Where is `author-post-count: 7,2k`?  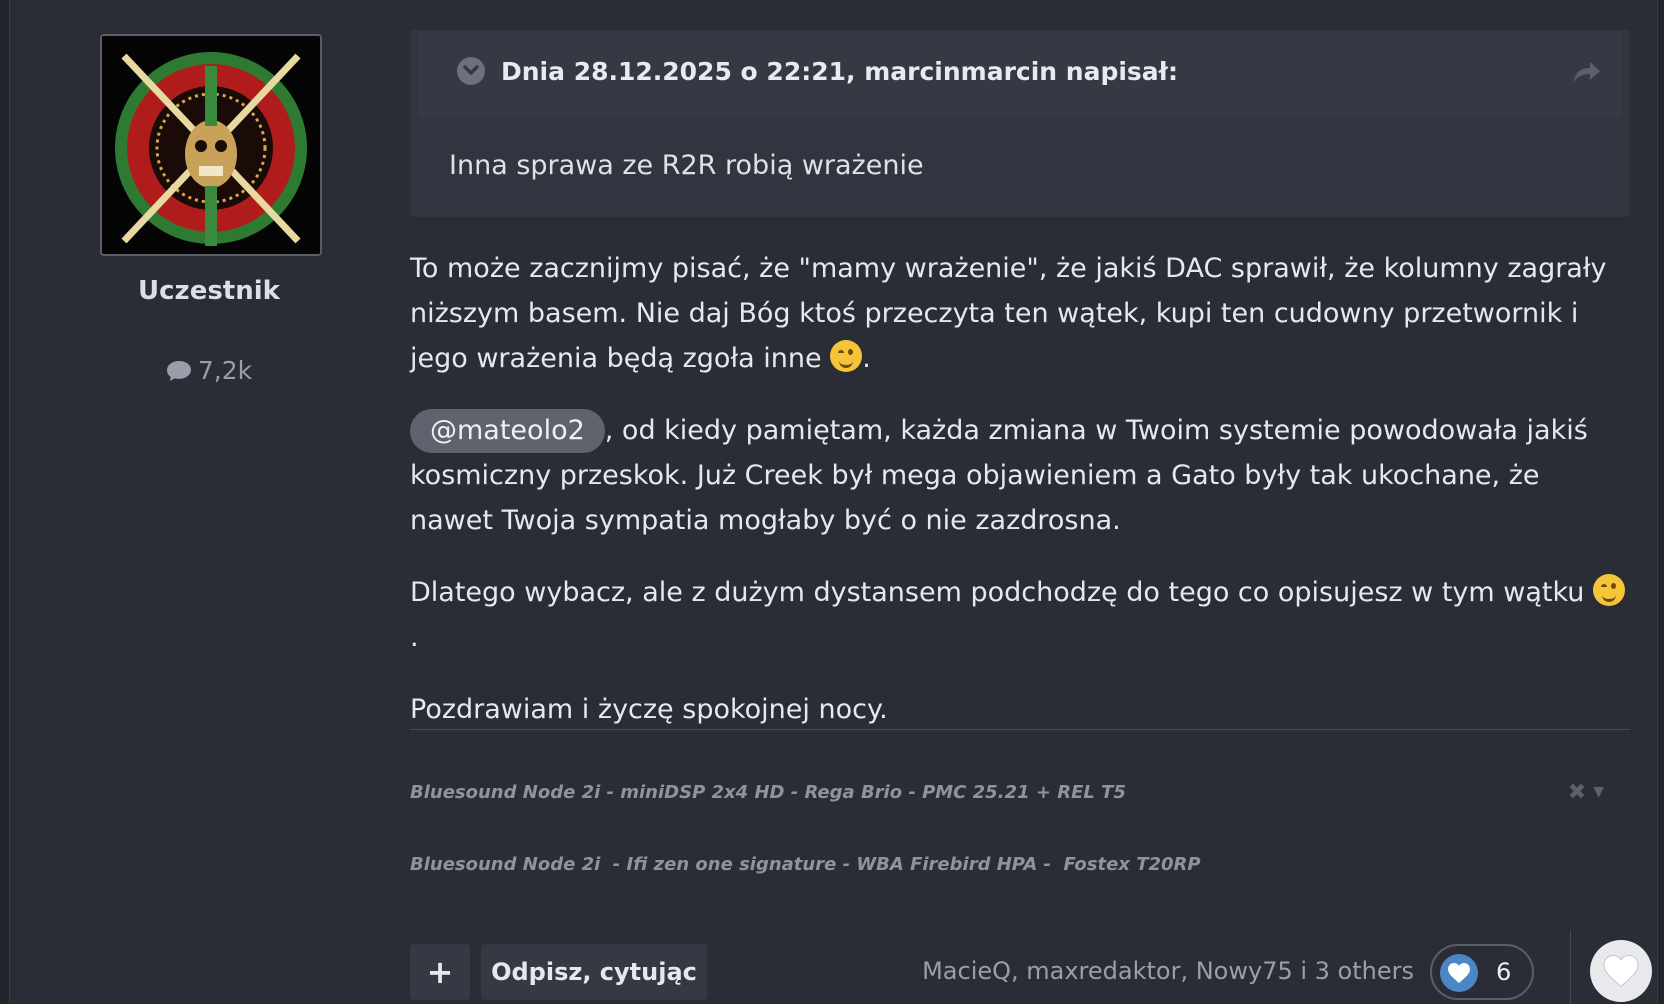
author-post-count: 7,2k is located at coordinates (209, 370).